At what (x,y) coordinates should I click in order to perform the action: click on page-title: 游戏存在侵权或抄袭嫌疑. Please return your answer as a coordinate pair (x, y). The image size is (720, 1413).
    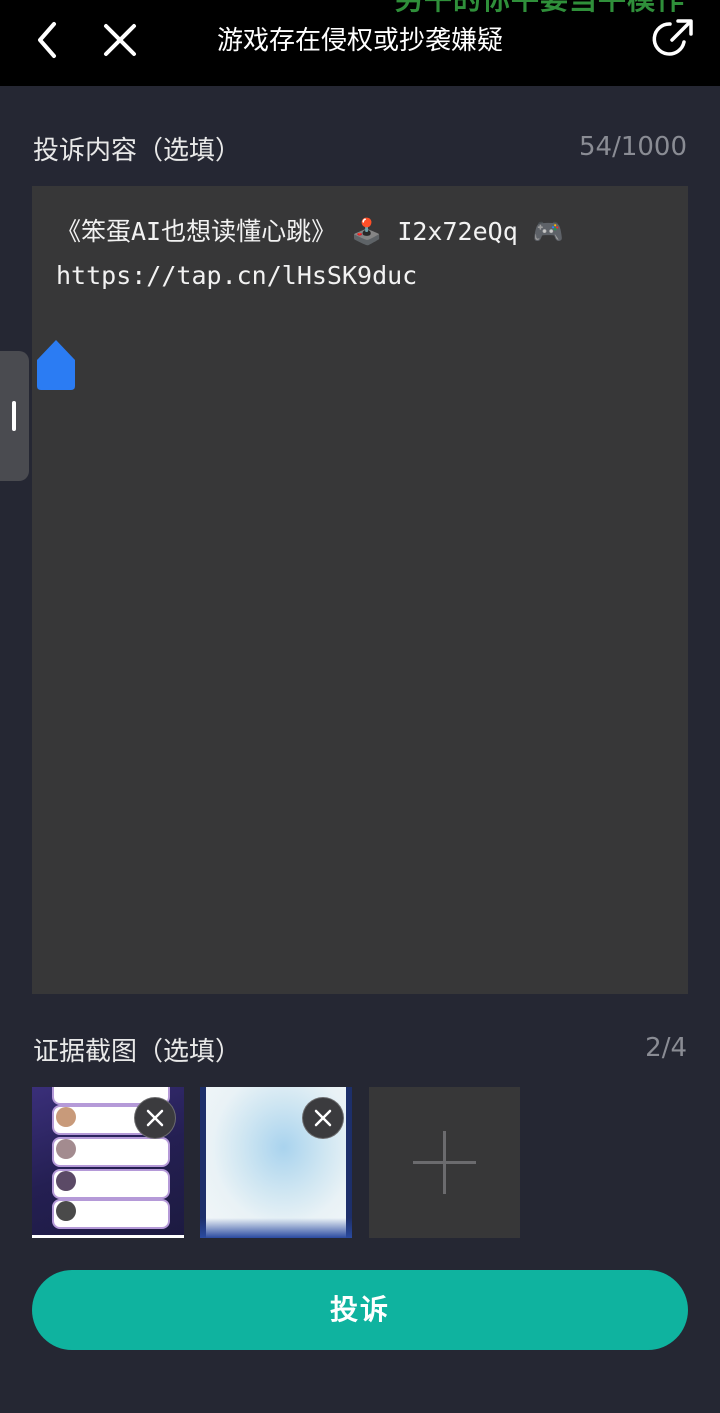
    Looking at the image, I should click on (359, 41).